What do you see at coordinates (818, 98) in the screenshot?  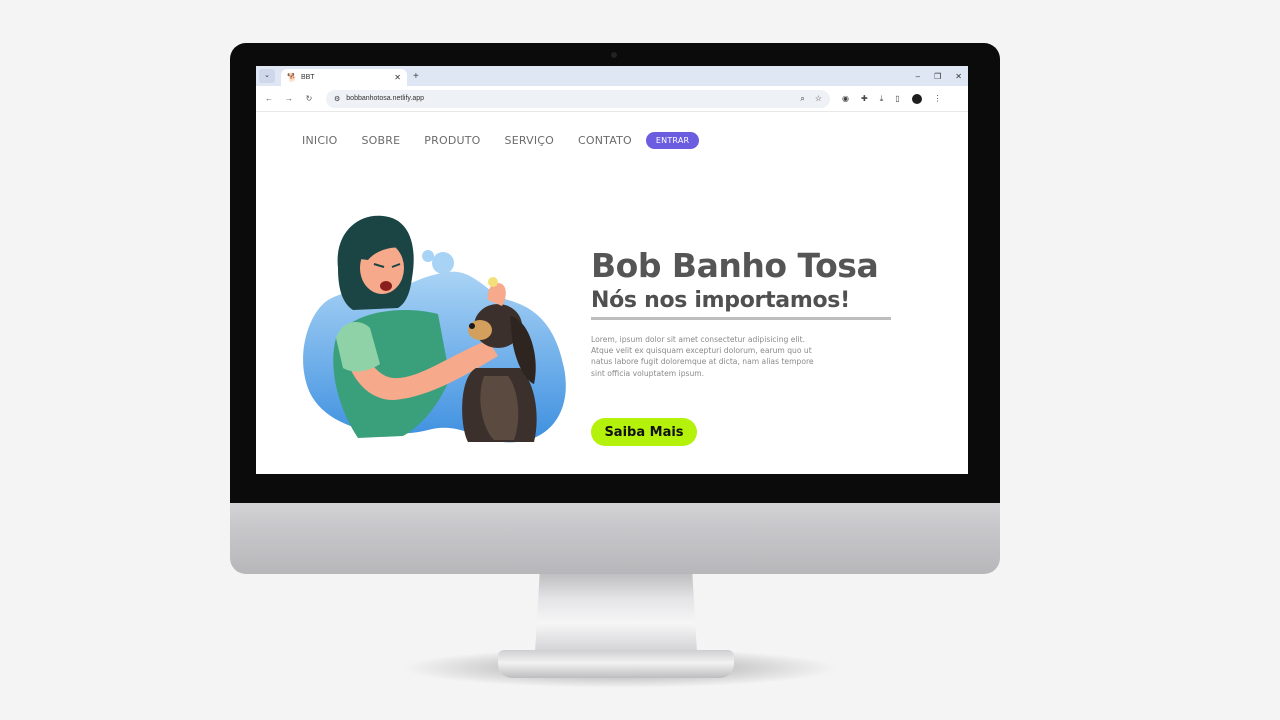 I see `bookmark-star-icon: ☆` at bounding box center [818, 98].